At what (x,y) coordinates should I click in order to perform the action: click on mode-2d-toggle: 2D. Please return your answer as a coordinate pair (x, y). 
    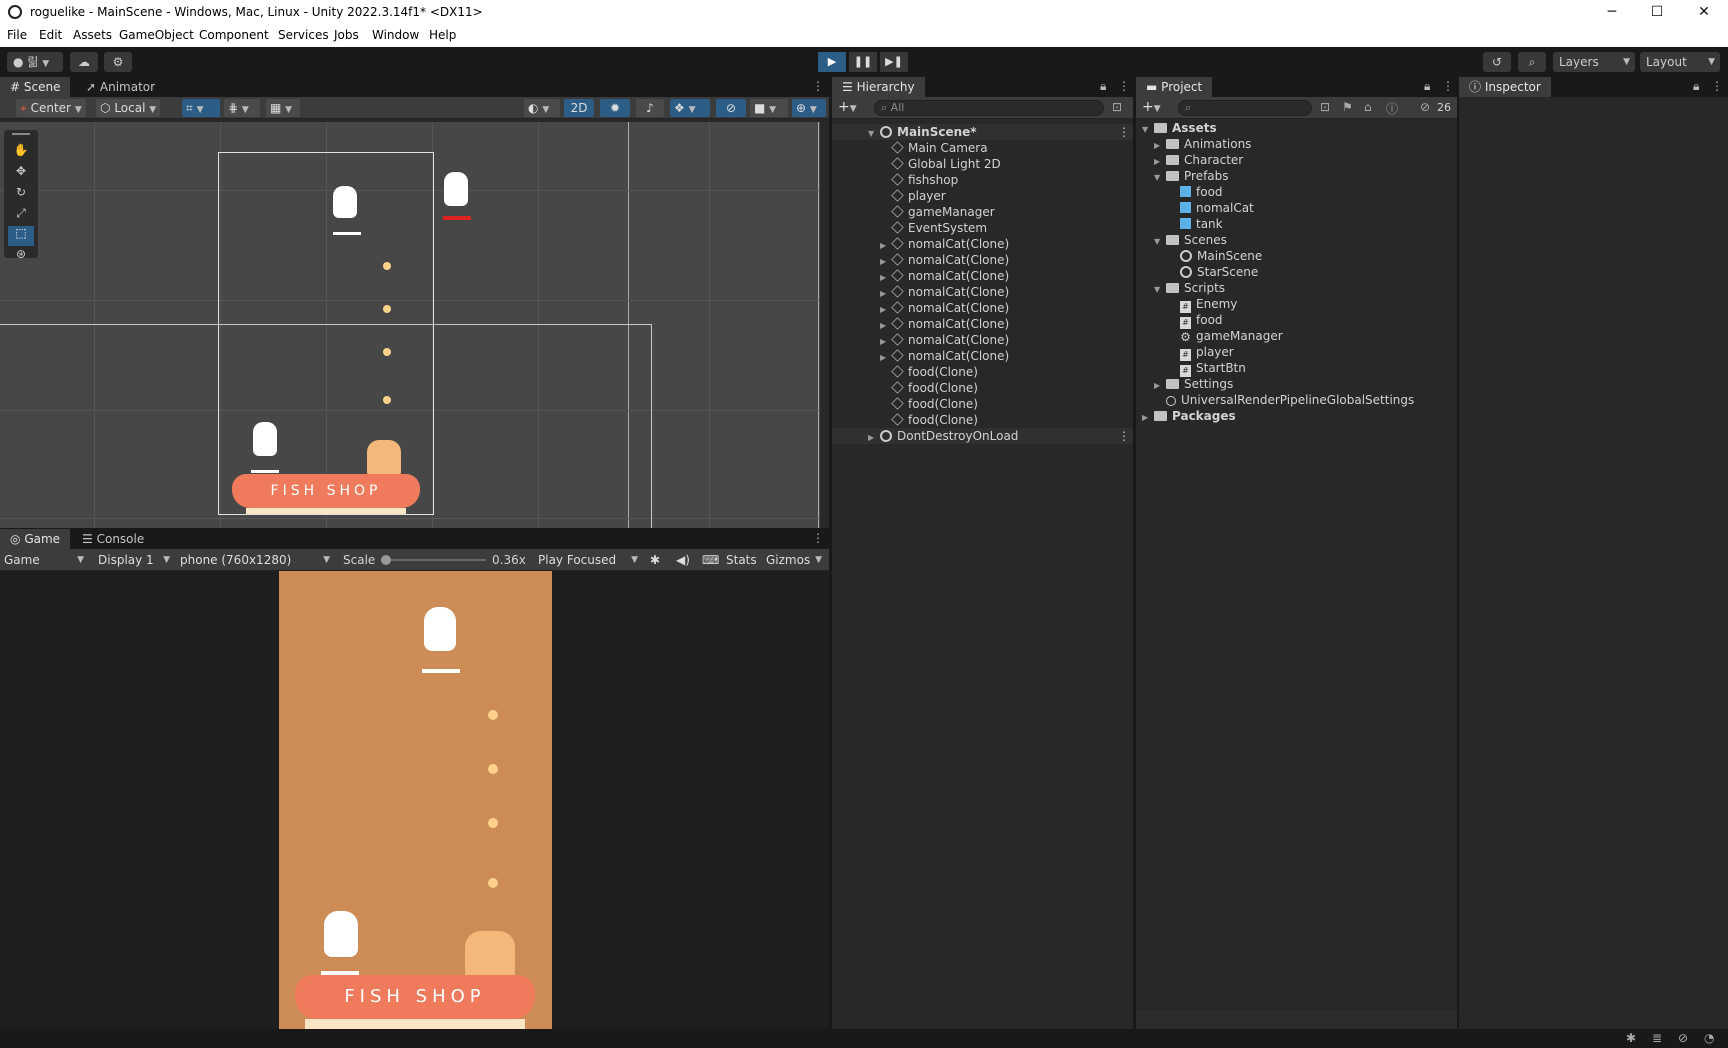
    Looking at the image, I should click on (579, 108).